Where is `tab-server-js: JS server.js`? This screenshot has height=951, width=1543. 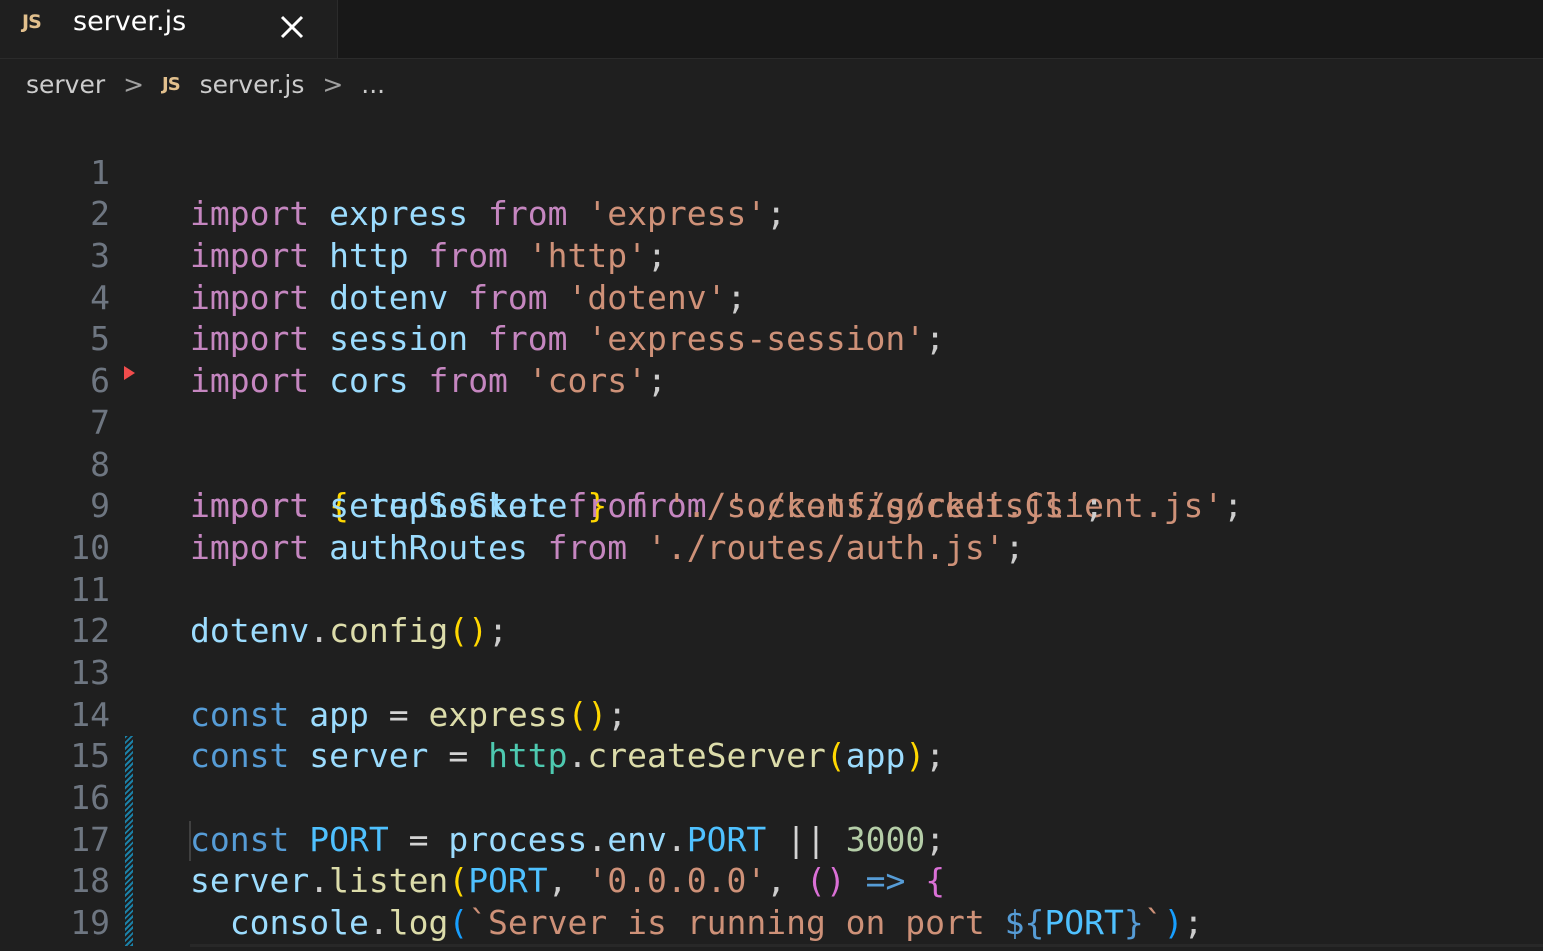
tab-server-js: JS server.js is located at coordinates (169, 29).